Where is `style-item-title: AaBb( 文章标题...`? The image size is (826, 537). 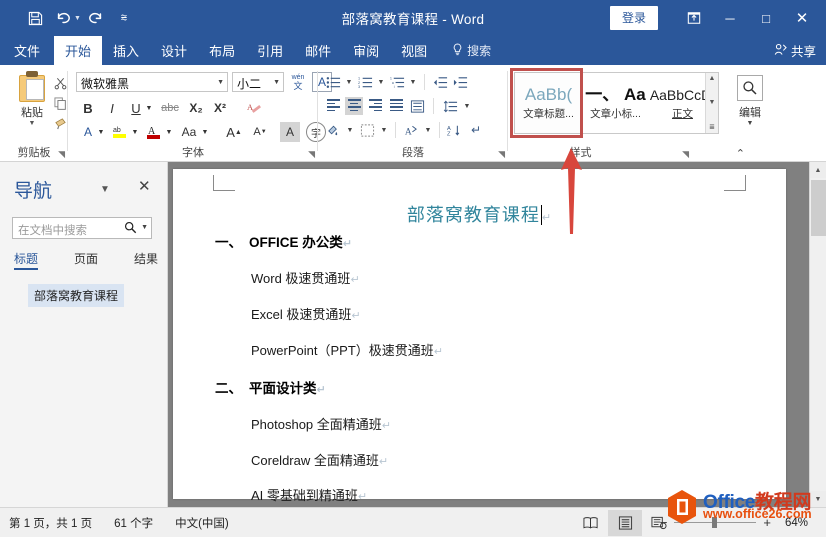
style-item-title: AaBb( 文章标题... is located at coordinates (548, 103).